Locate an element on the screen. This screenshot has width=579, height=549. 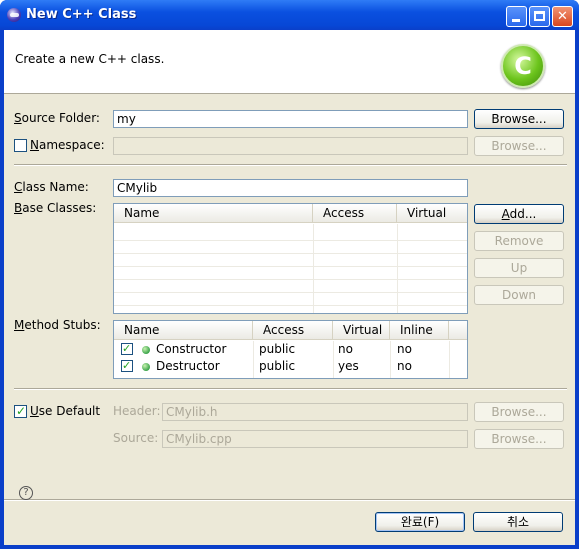
remove-base-class-button: Remove is located at coordinates (519, 241).